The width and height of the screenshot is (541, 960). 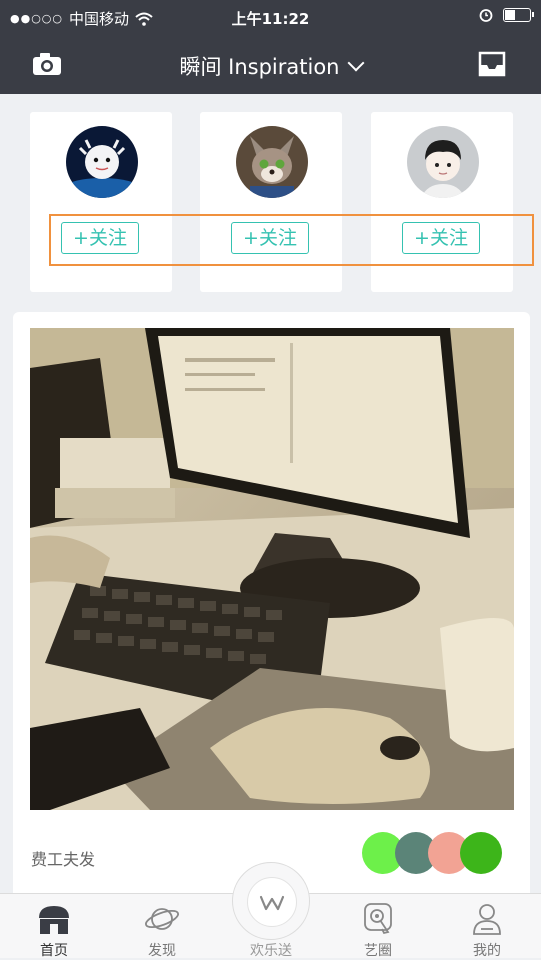 What do you see at coordinates (54, 920) in the screenshot?
I see `home-icon` at bounding box center [54, 920].